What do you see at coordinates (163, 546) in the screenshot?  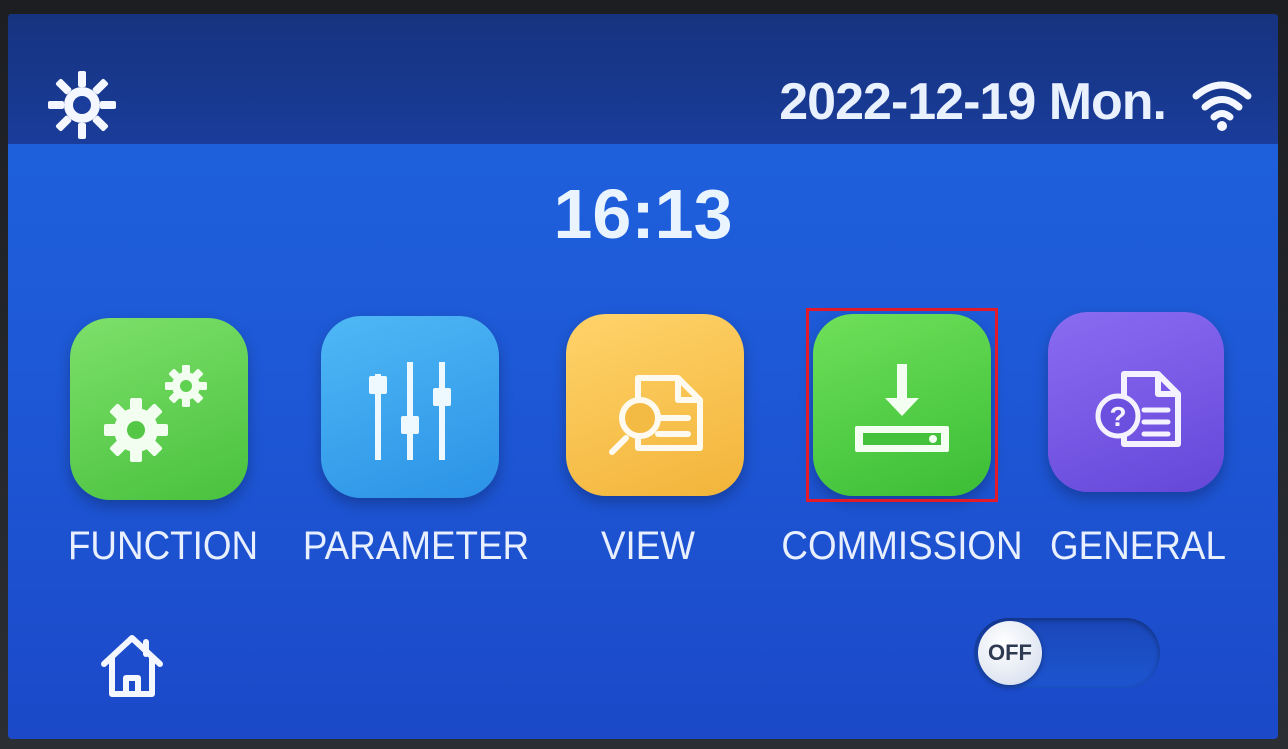 I see `function-label: FUNCTION` at bounding box center [163, 546].